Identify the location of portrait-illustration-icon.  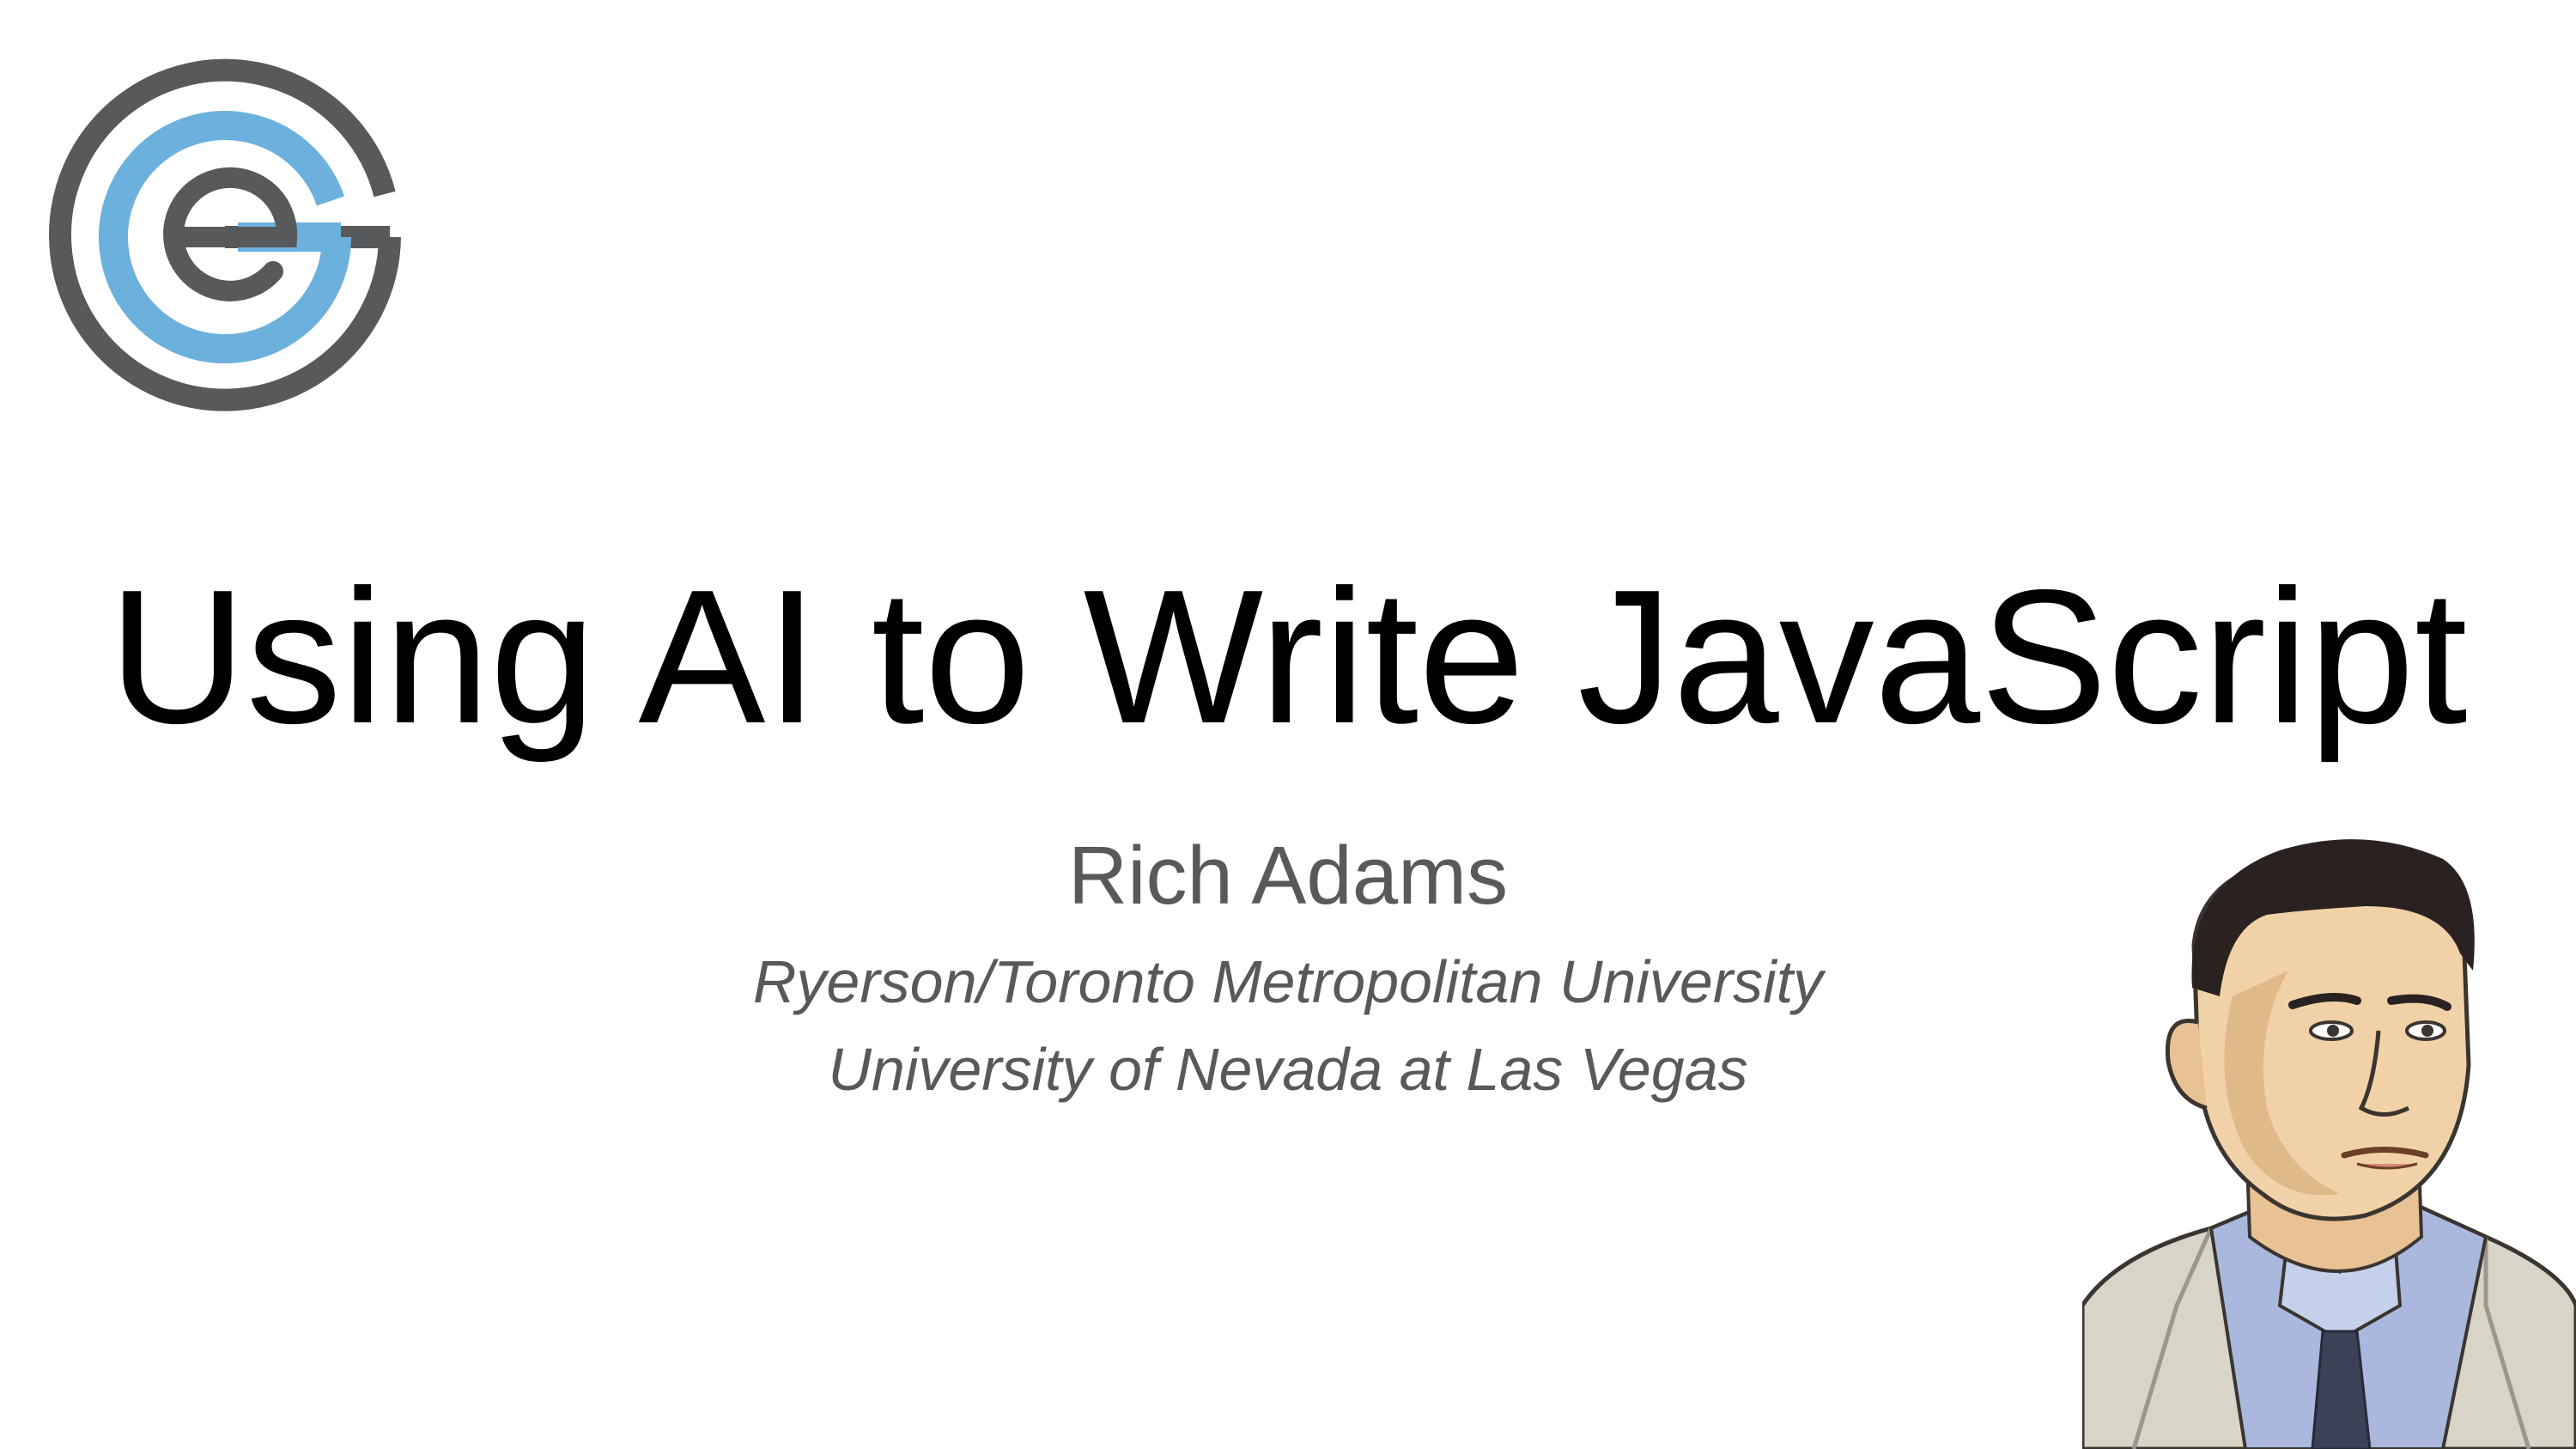
(2329, 1144).